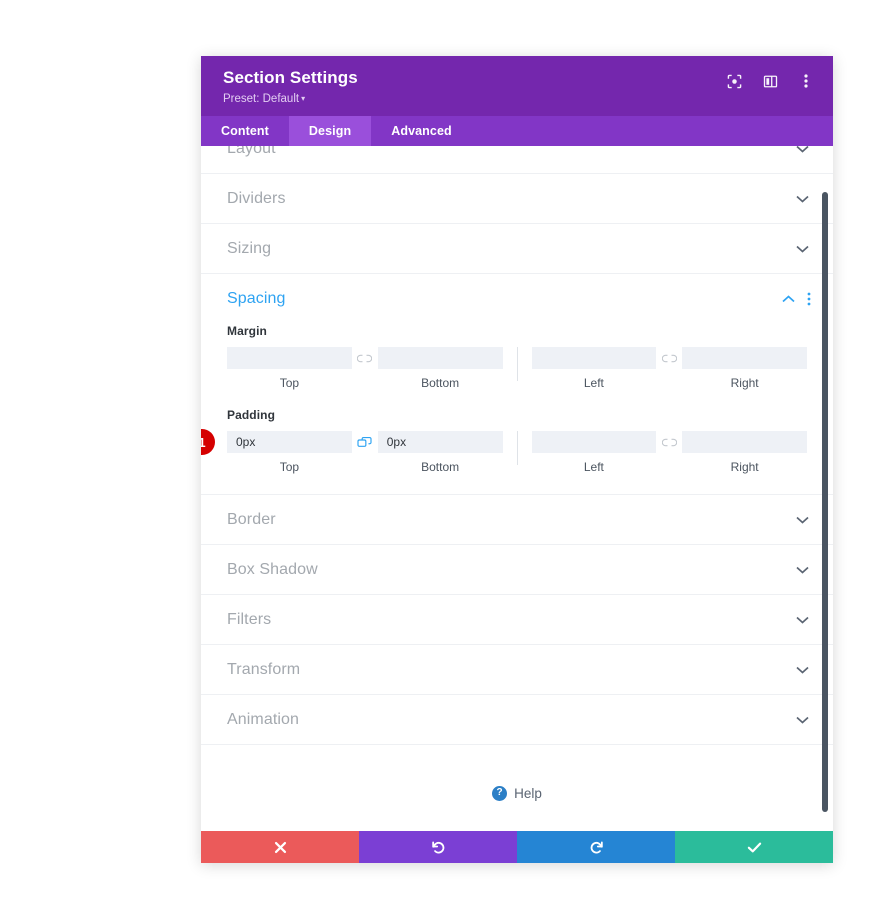  Describe the element at coordinates (421, 131) in the screenshot. I see `tab-advanced: Advanced` at that location.